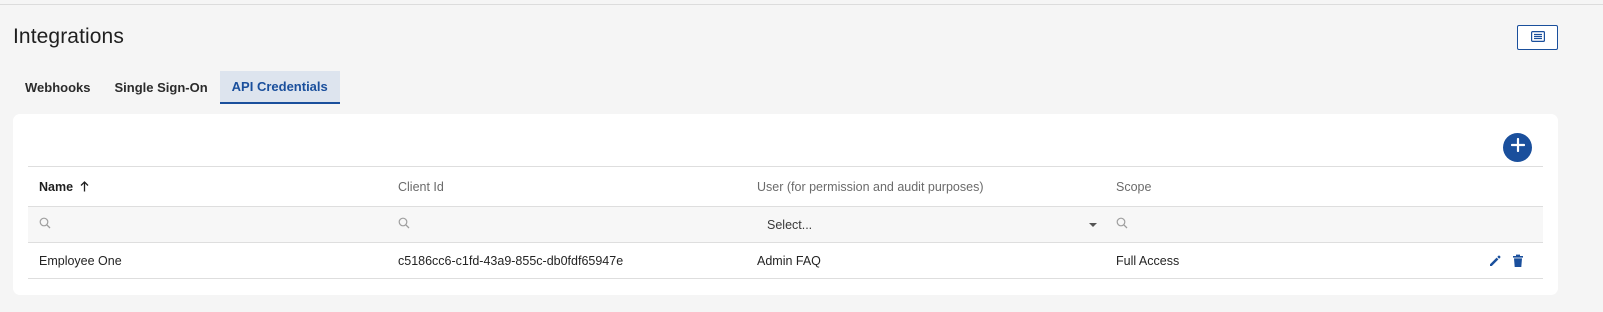 Image resolution: width=1603 pixels, height=312 pixels. What do you see at coordinates (161, 87) in the screenshot?
I see `tab-single-sign-on: Single Sign-On` at bounding box center [161, 87].